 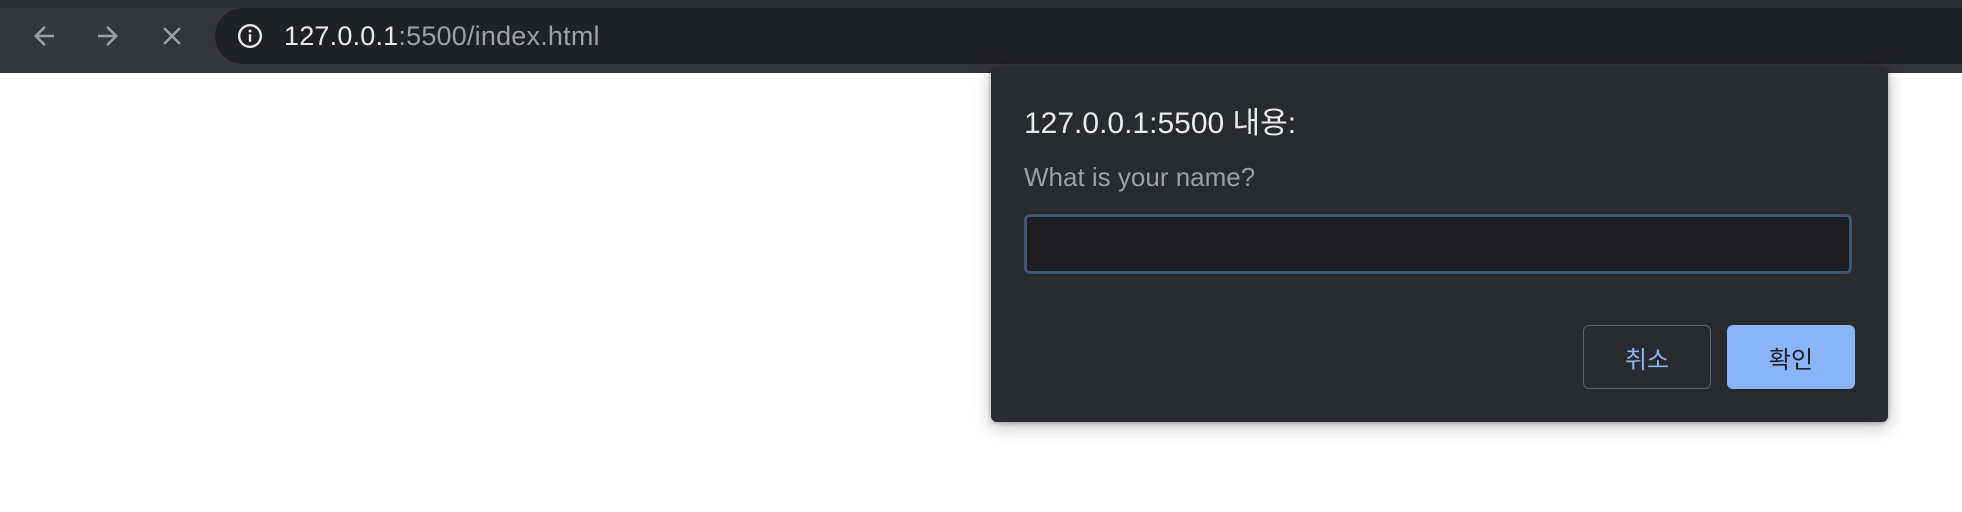 What do you see at coordinates (1140, 177) in the screenshot?
I see `dialog-message: What is your name?` at bounding box center [1140, 177].